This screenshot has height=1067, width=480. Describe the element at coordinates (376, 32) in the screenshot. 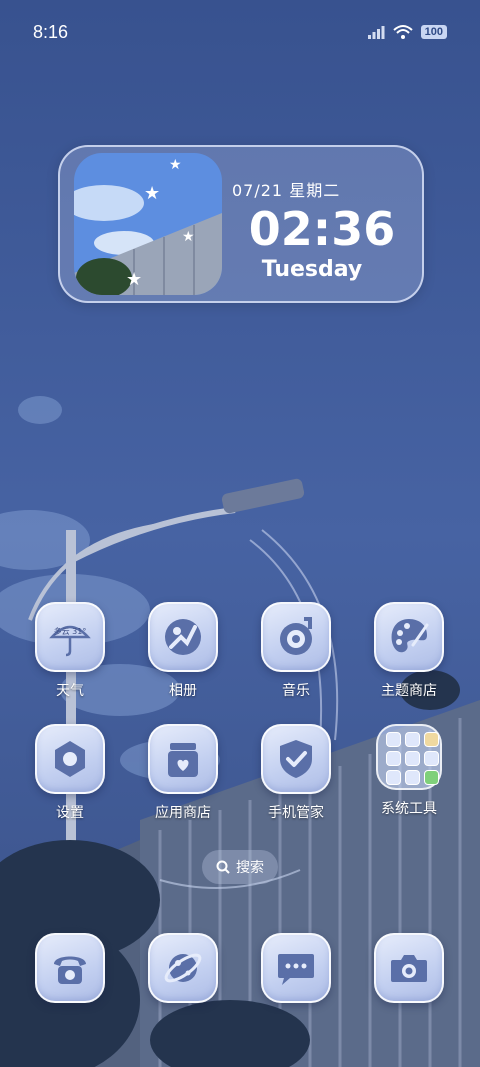

I see `signal-icon` at that location.